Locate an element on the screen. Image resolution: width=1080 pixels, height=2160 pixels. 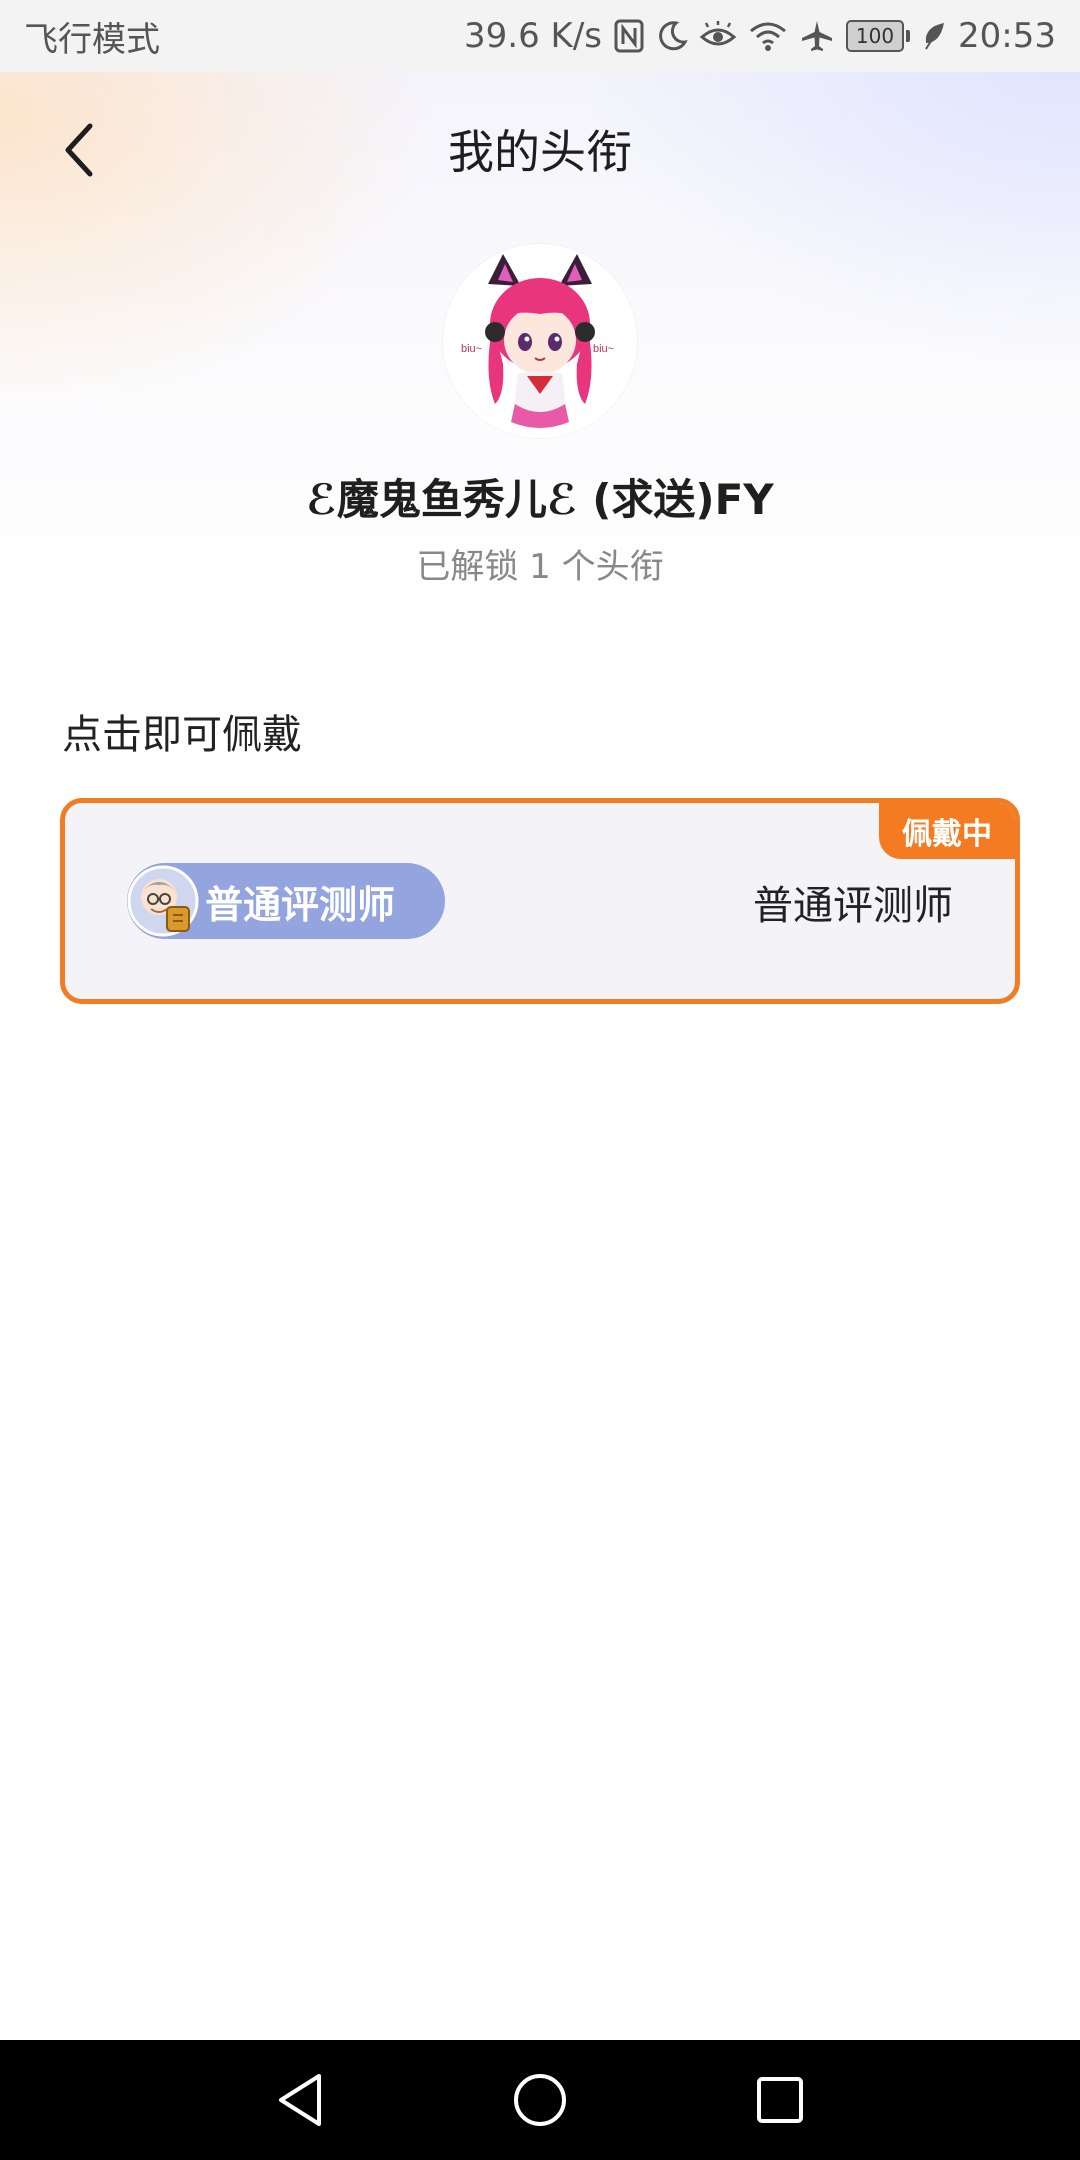
moon-icon is located at coordinates (672, 36).